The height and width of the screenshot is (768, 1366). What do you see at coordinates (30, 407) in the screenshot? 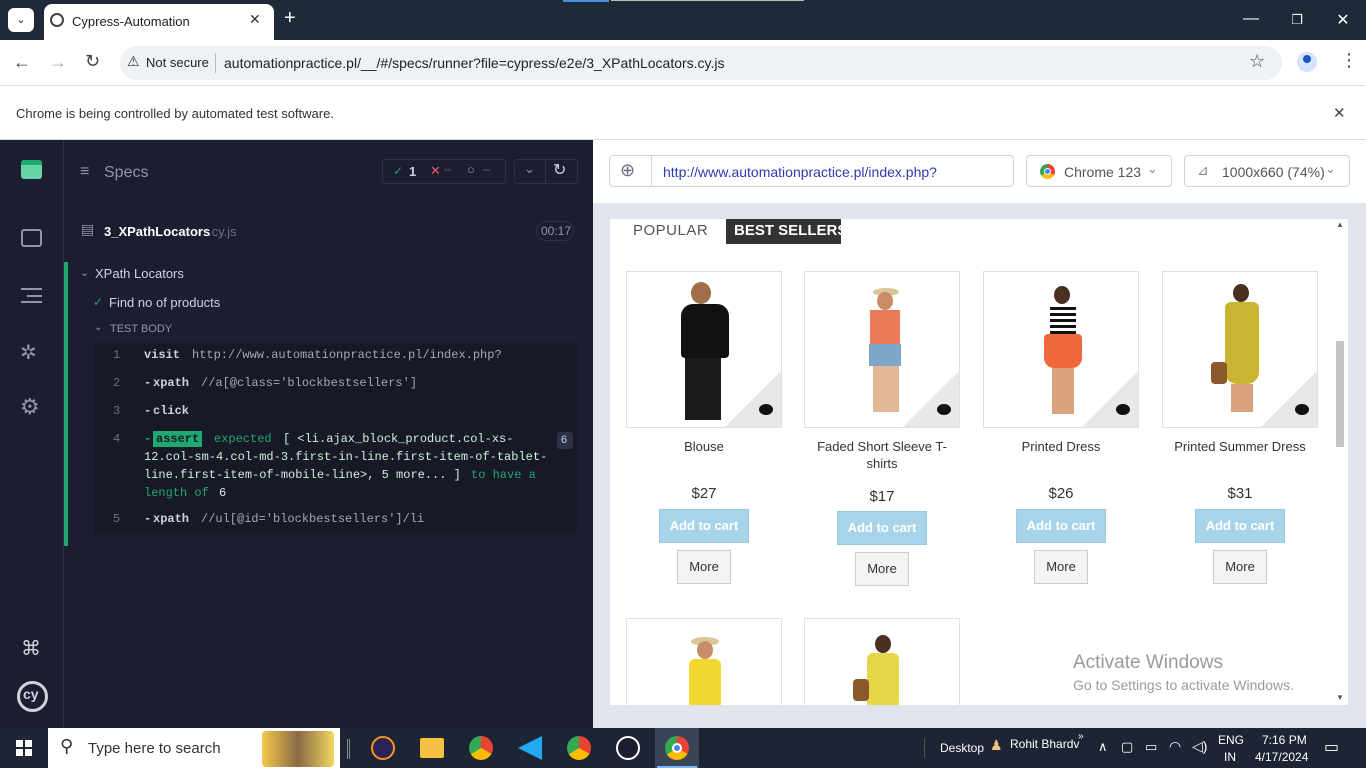
I see `settings-gear-icon: ⚙` at bounding box center [30, 407].